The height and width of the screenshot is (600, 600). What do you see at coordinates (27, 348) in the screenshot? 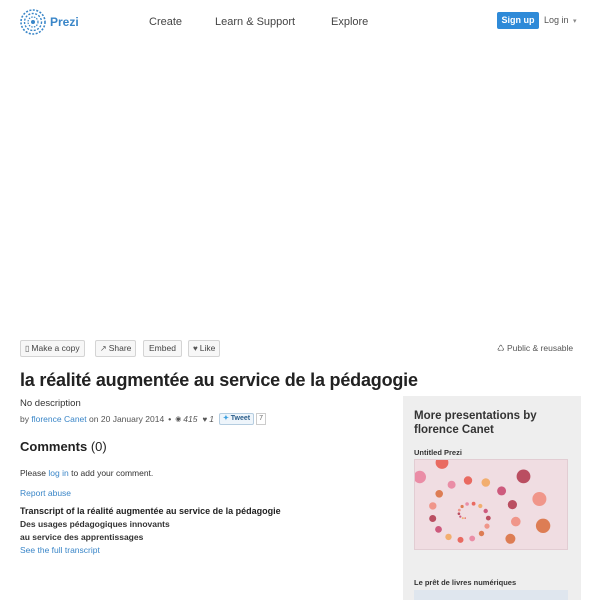
I see `copy-icon: ▯` at bounding box center [27, 348].